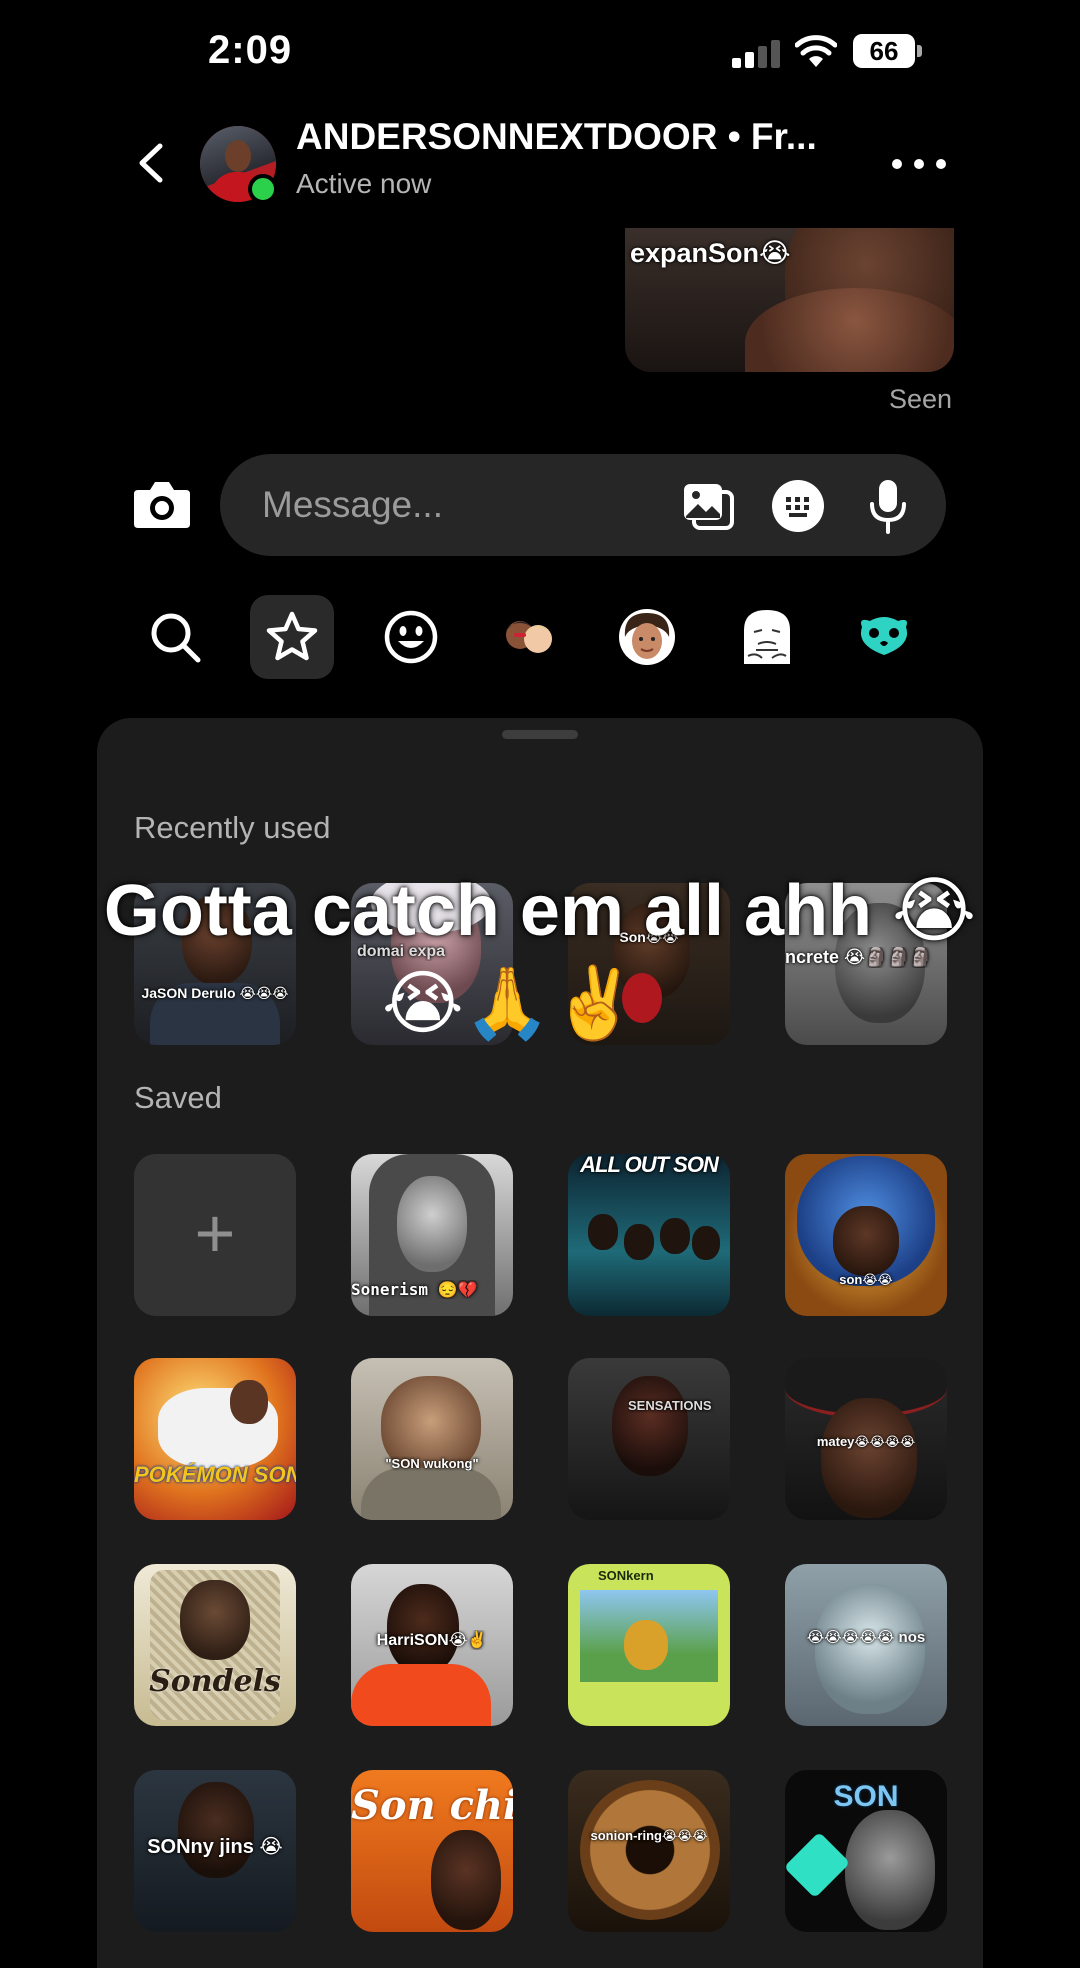 This screenshot has height=1968, width=1080. I want to click on sticker-caption: expanSon😭, so click(710, 253).